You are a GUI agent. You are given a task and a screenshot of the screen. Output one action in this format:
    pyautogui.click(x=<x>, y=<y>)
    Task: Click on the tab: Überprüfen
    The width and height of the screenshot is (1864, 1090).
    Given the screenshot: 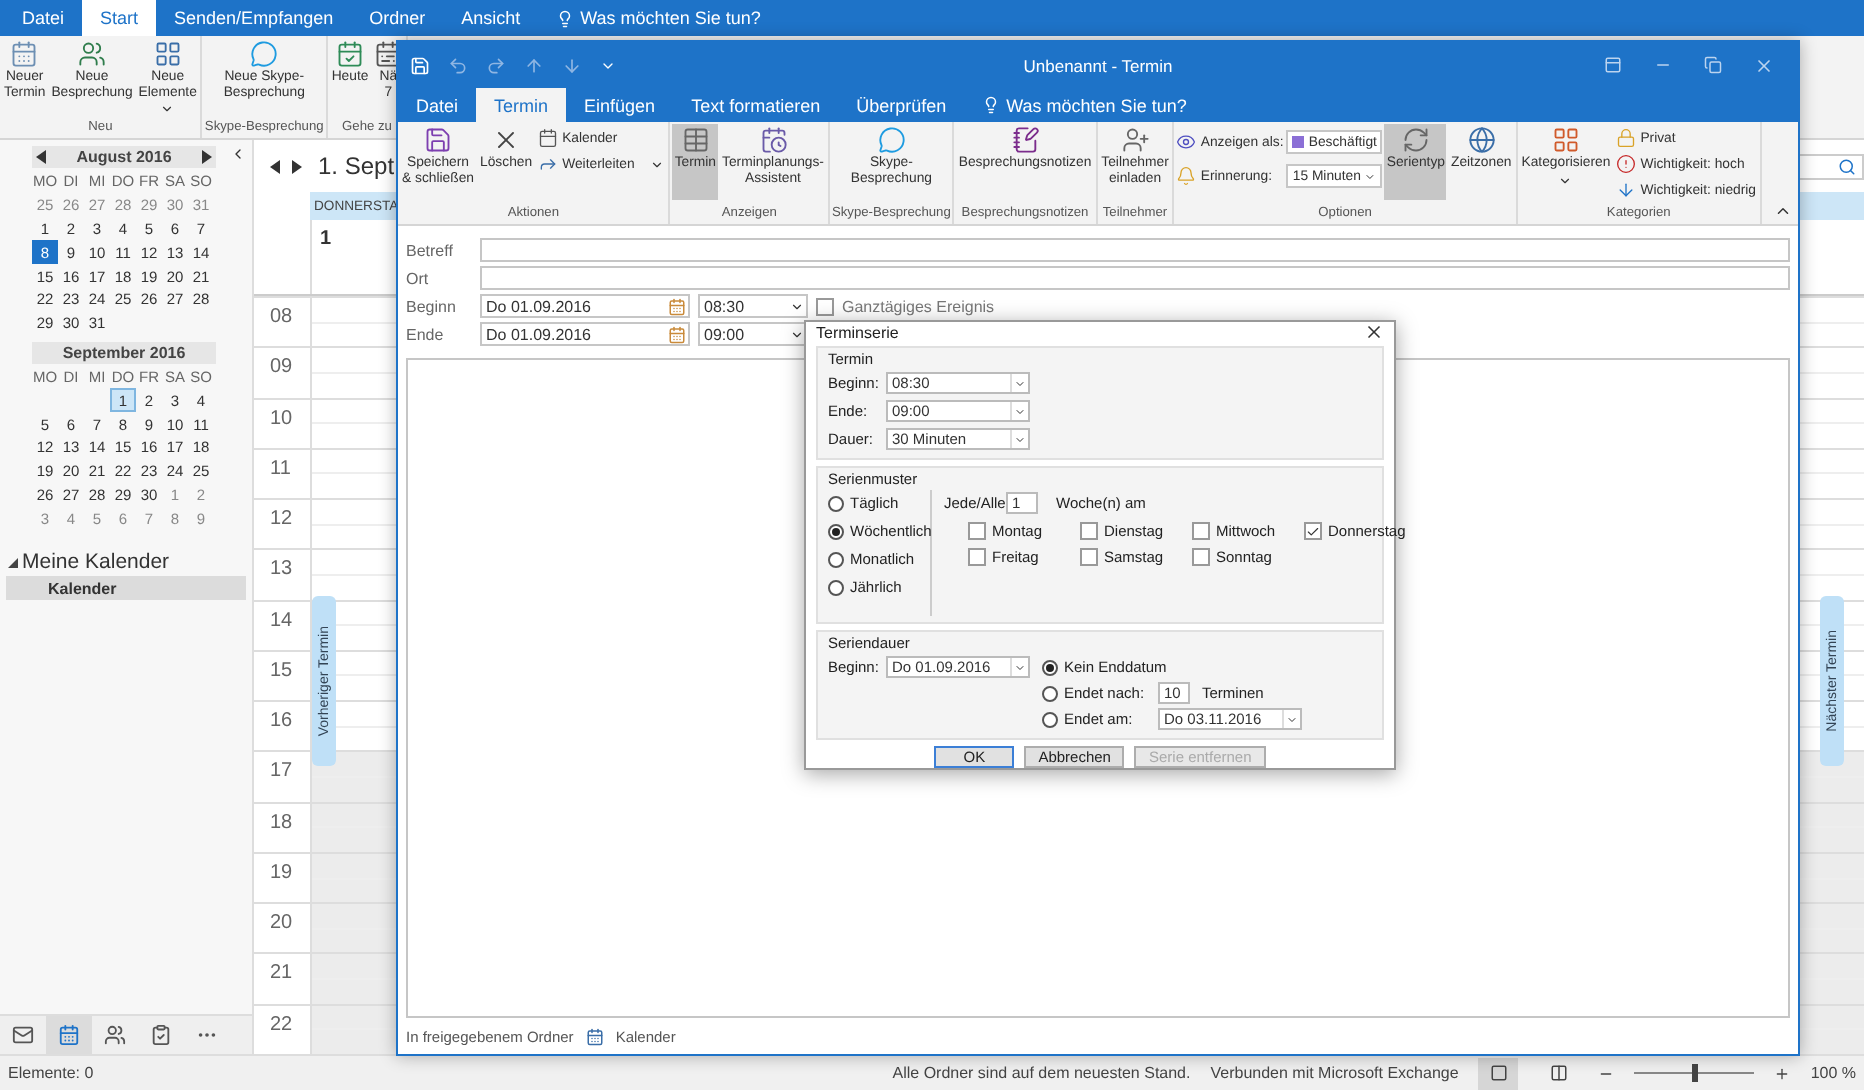 What is the action you would take?
    pyautogui.click(x=901, y=105)
    